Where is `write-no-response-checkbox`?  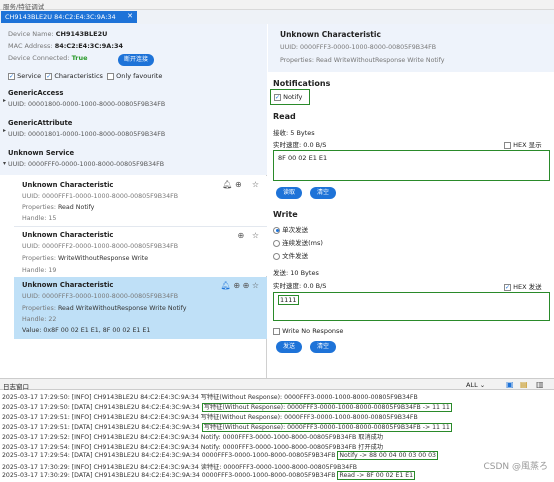
write-no-response-checkbox is located at coordinates (276, 331).